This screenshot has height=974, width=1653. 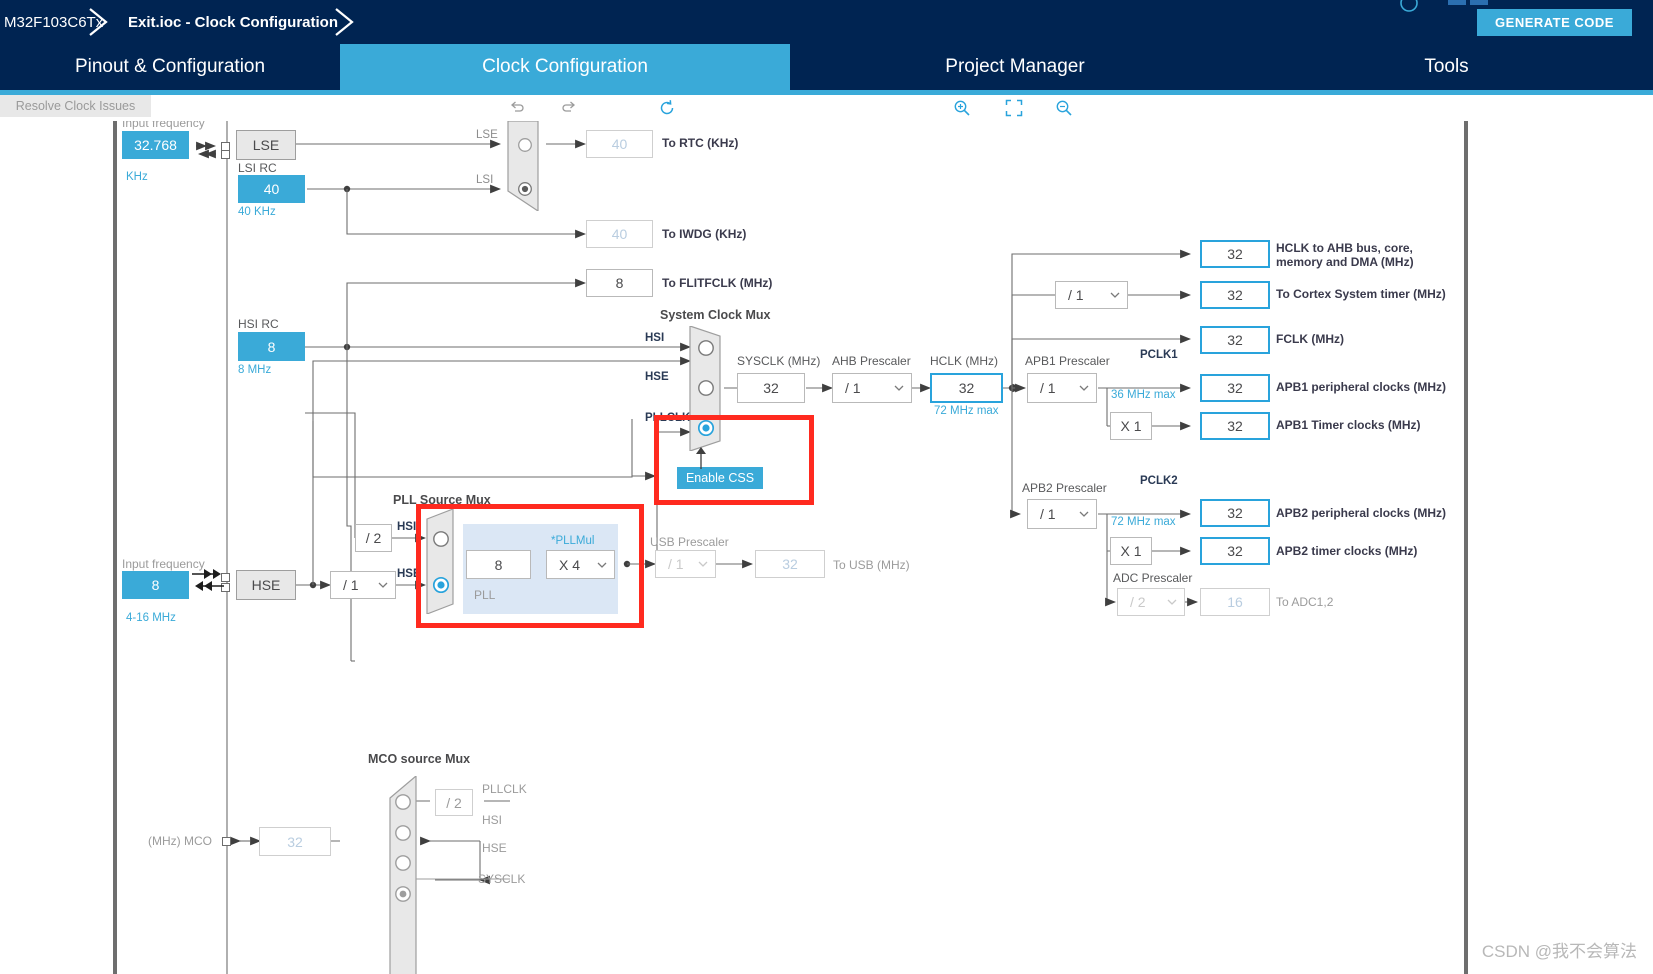 What do you see at coordinates (1235, 388) in the screenshot?
I see `apb1-peripheral-output-value: 32` at bounding box center [1235, 388].